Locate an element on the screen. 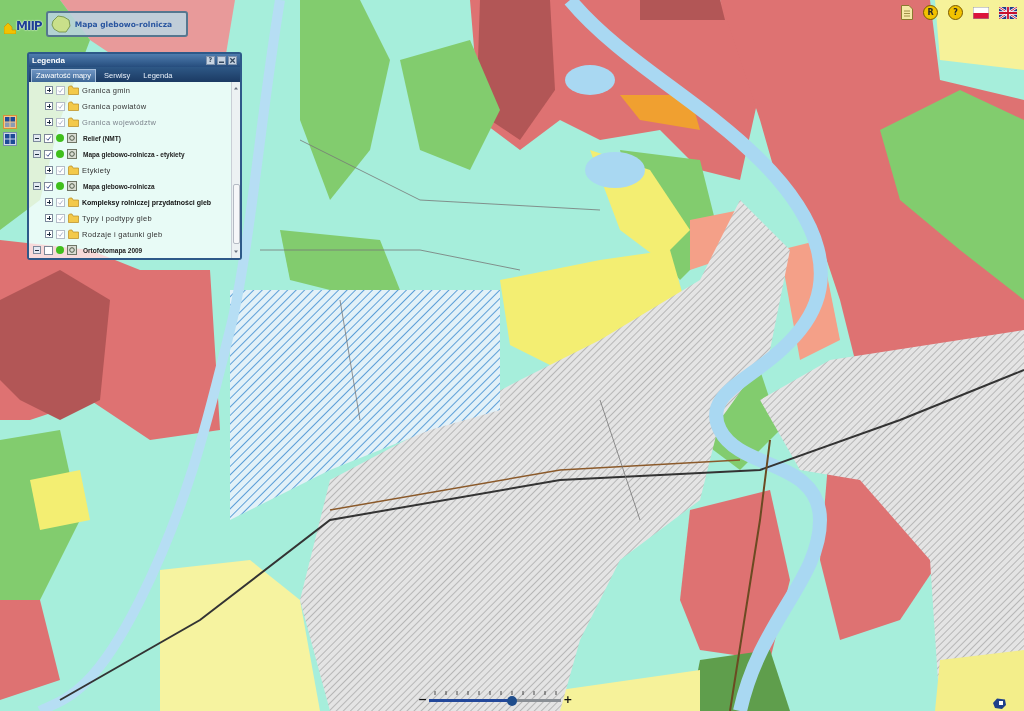 This screenshot has height=711, width=1024. zoom-slider is located at coordinates (495, 698).